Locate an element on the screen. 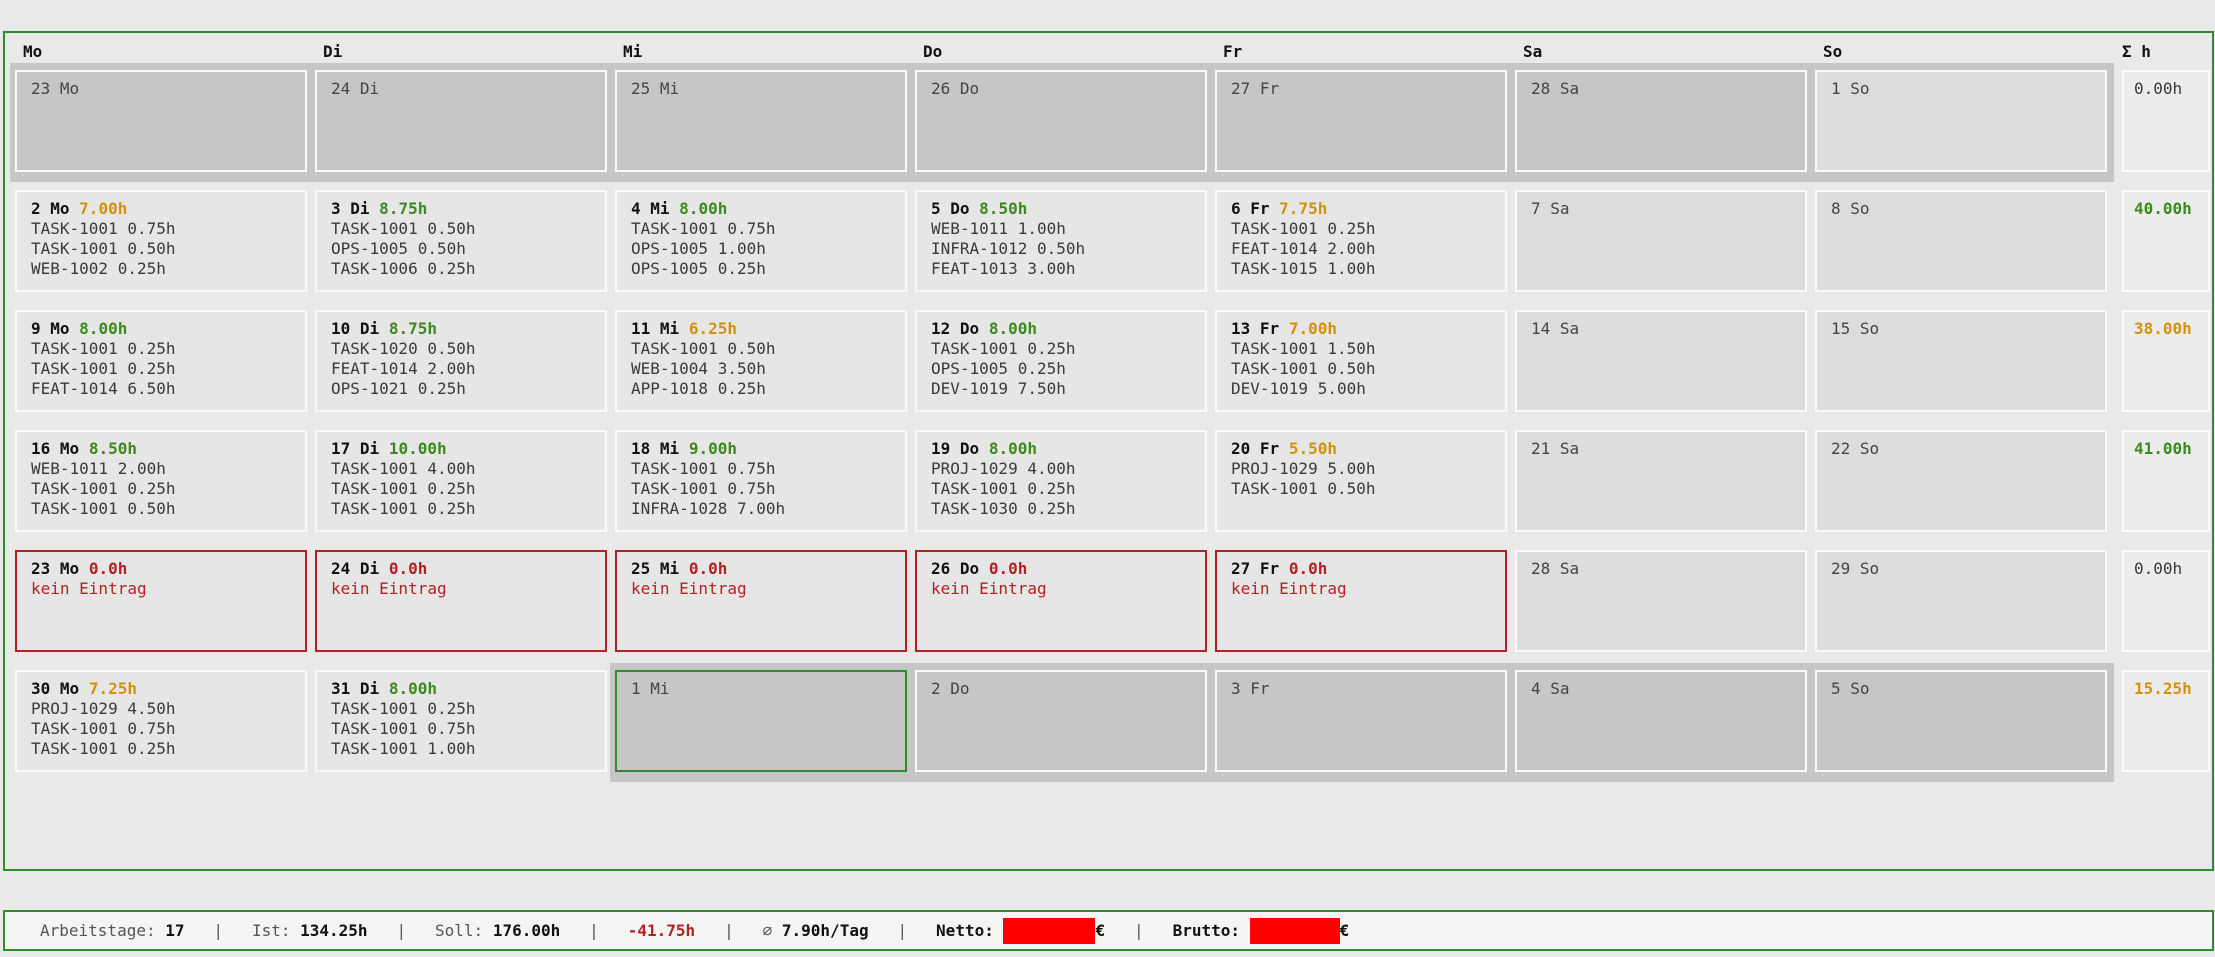 This screenshot has width=2215, height=957. time-entry: WEB-1011 2.00h is located at coordinates (168, 469).